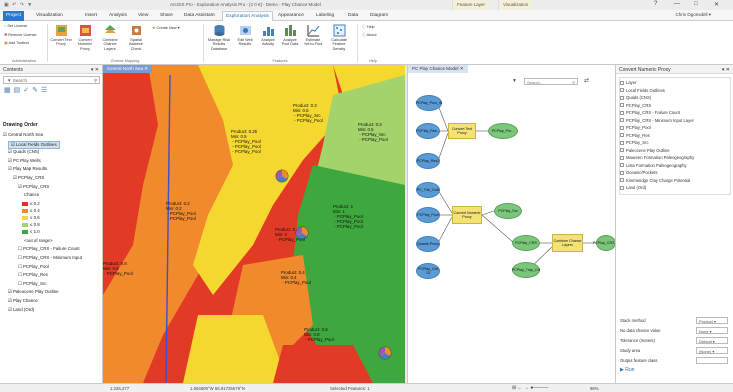  I want to click on maximize-icon: □, so click(696, 4).